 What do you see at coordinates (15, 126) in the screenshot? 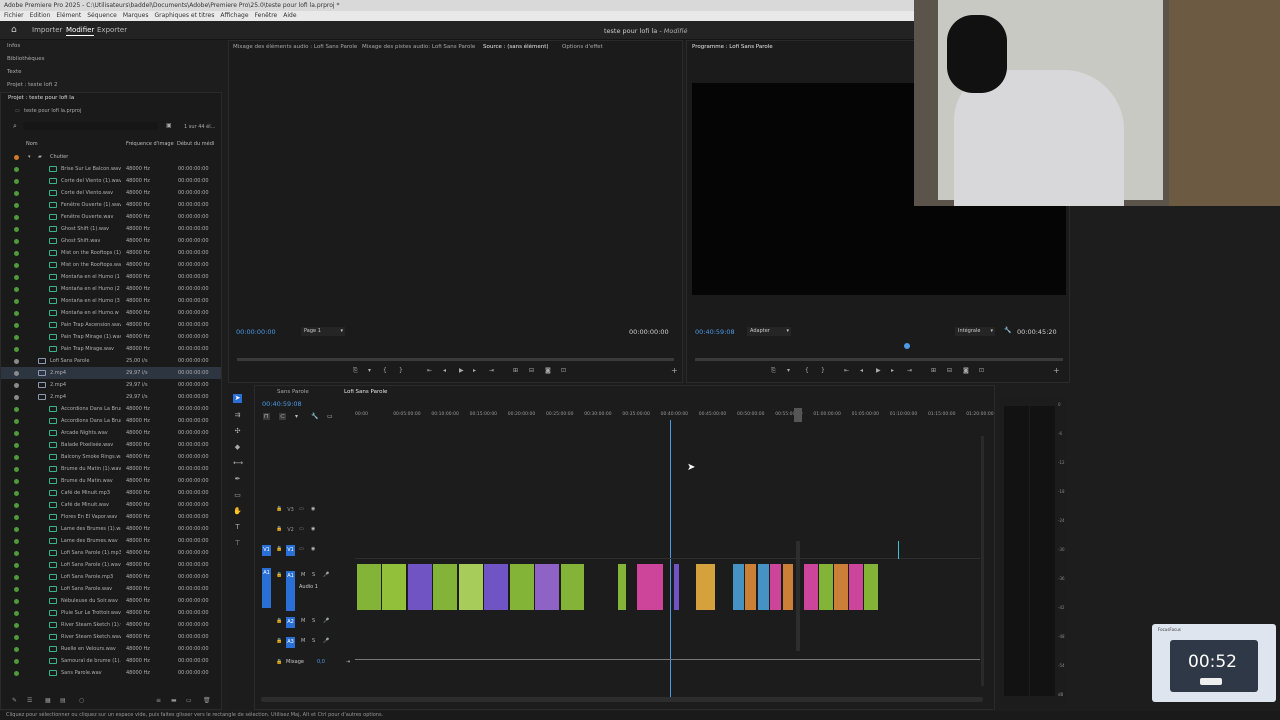
I see `search-icon: ⌕` at bounding box center [15, 126].